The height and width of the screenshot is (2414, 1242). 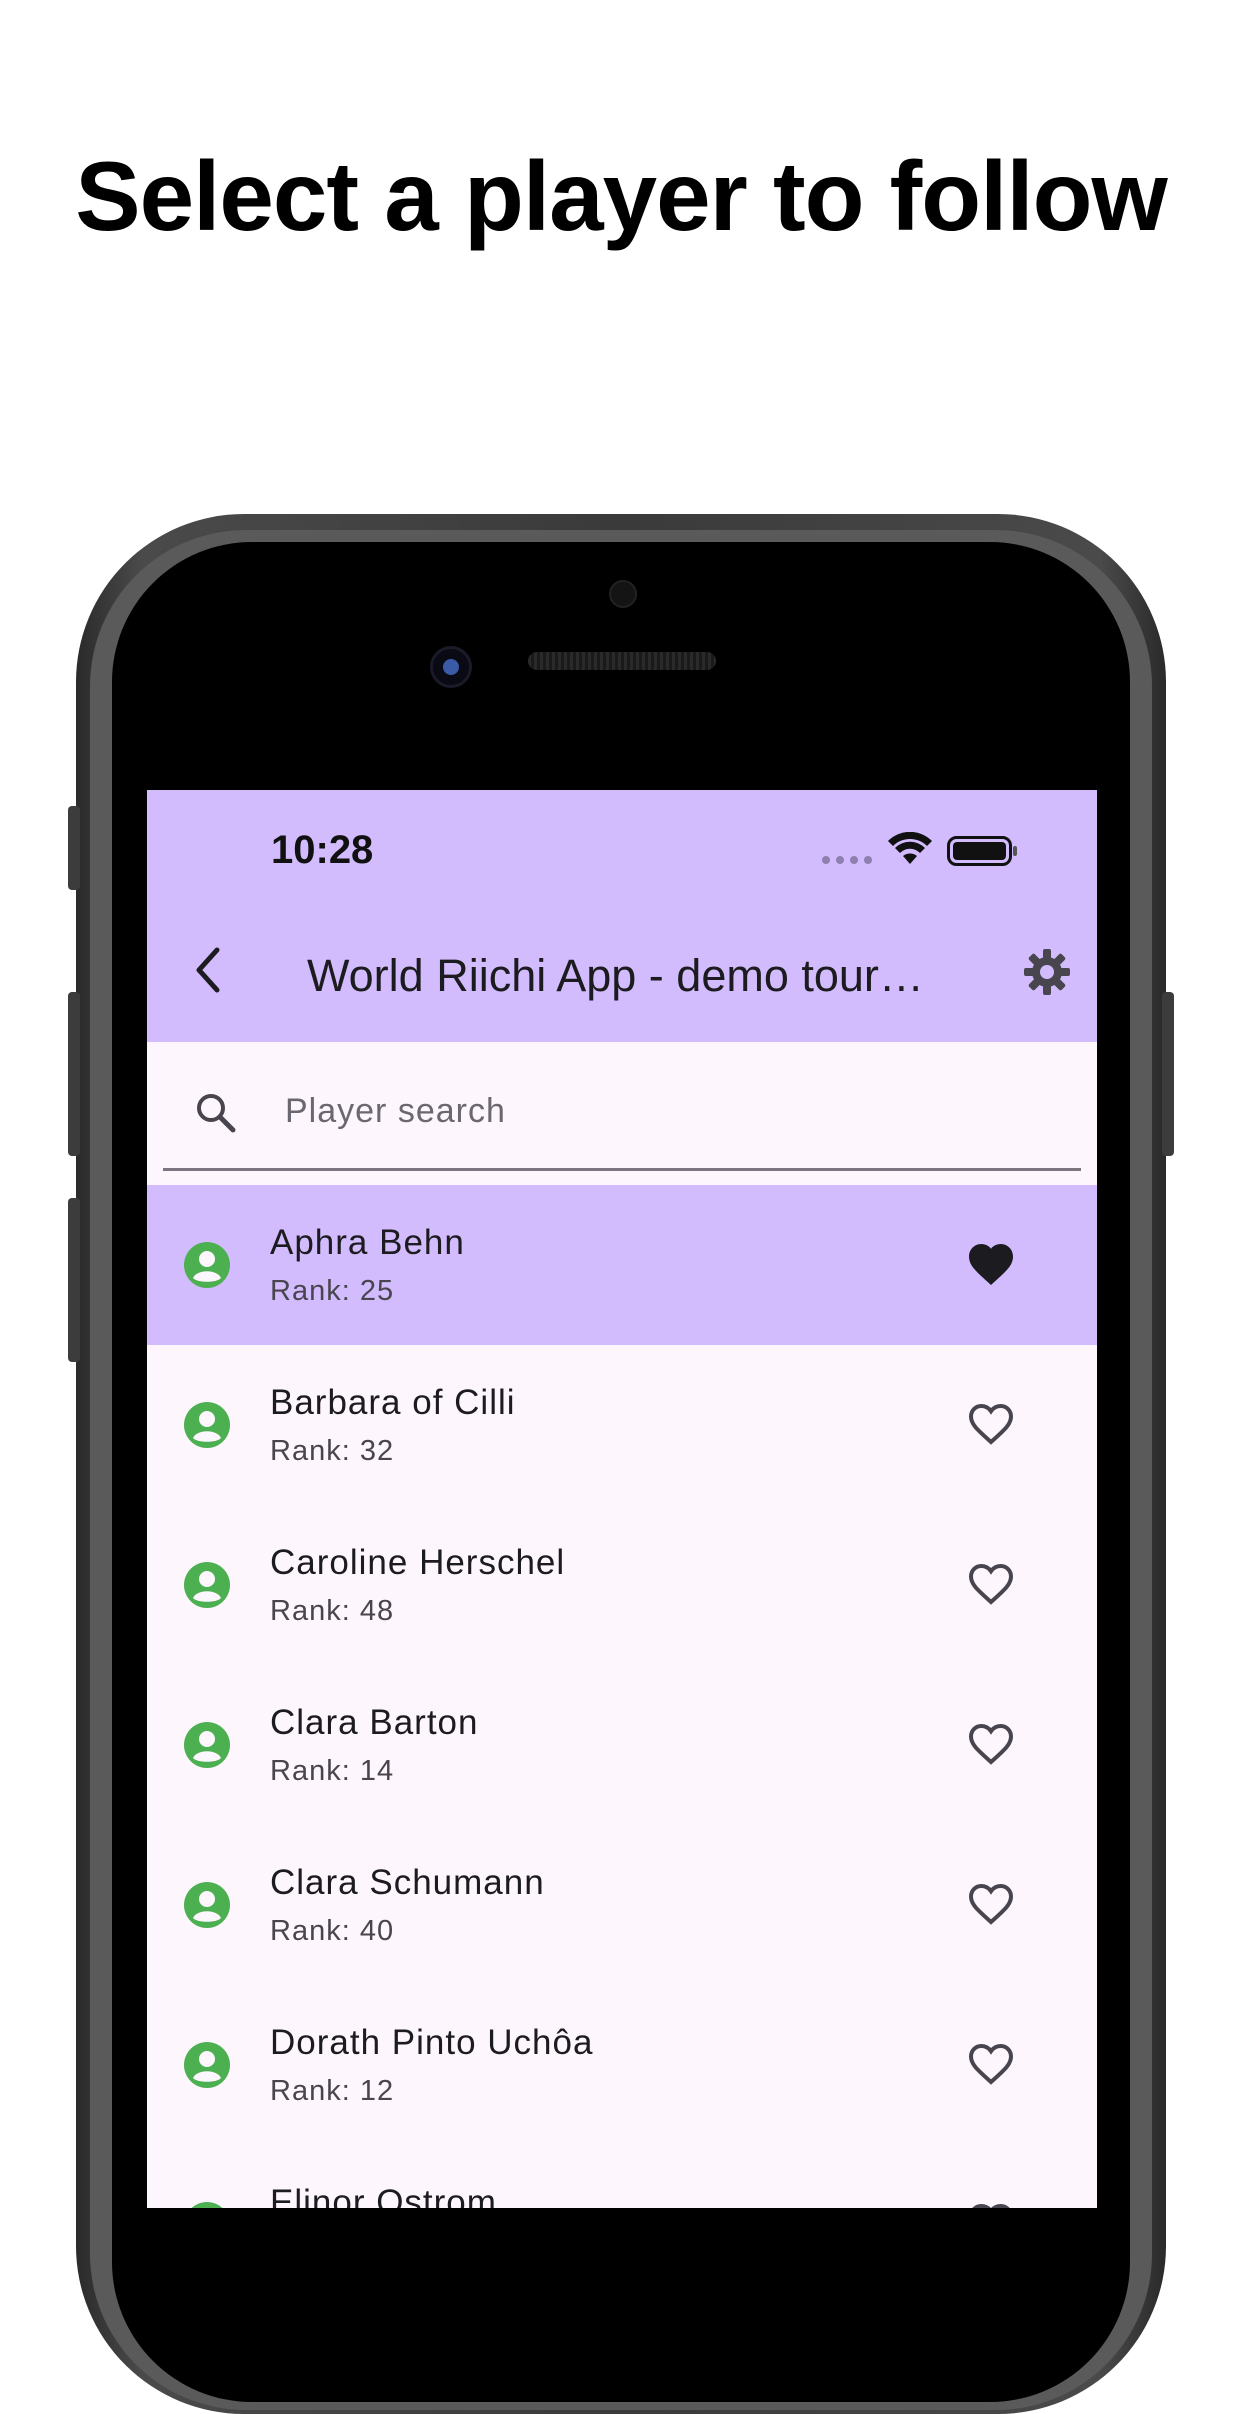 What do you see at coordinates (418, 1562) in the screenshot?
I see `player-name: Caroline Herschel` at bounding box center [418, 1562].